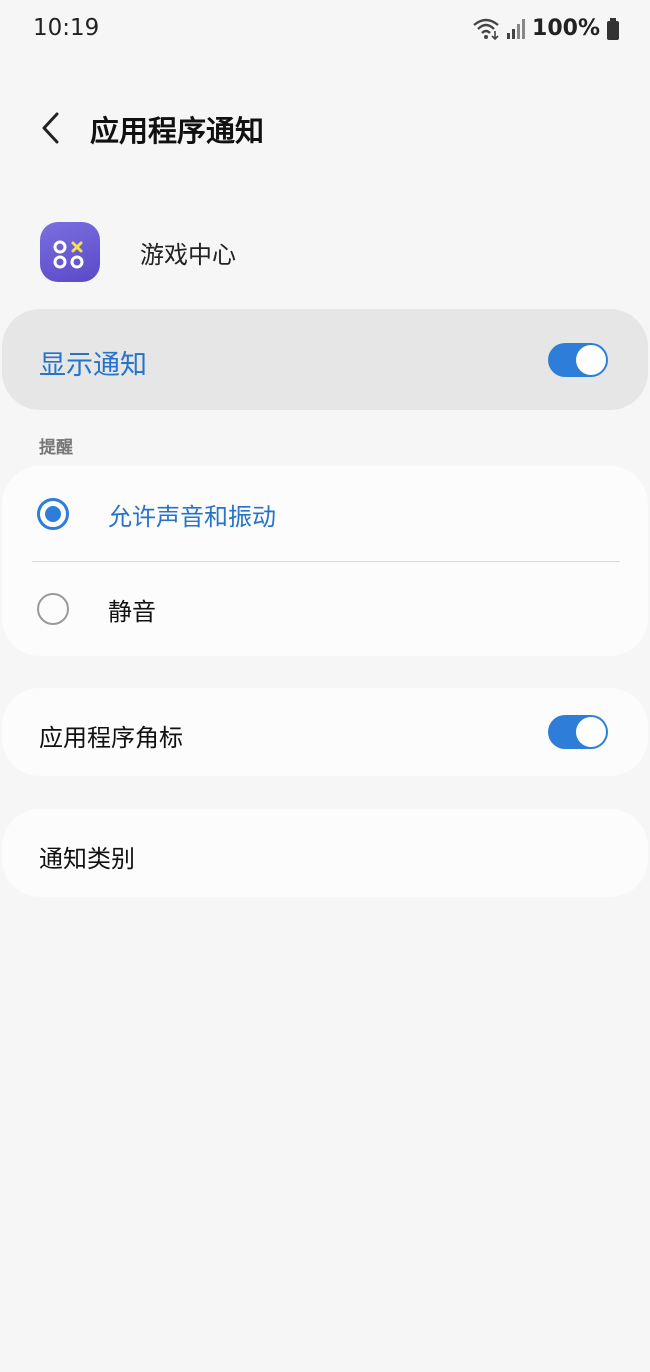 Image resolution: width=650 pixels, height=1372 pixels. I want to click on app-badge-toggle, so click(578, 732).